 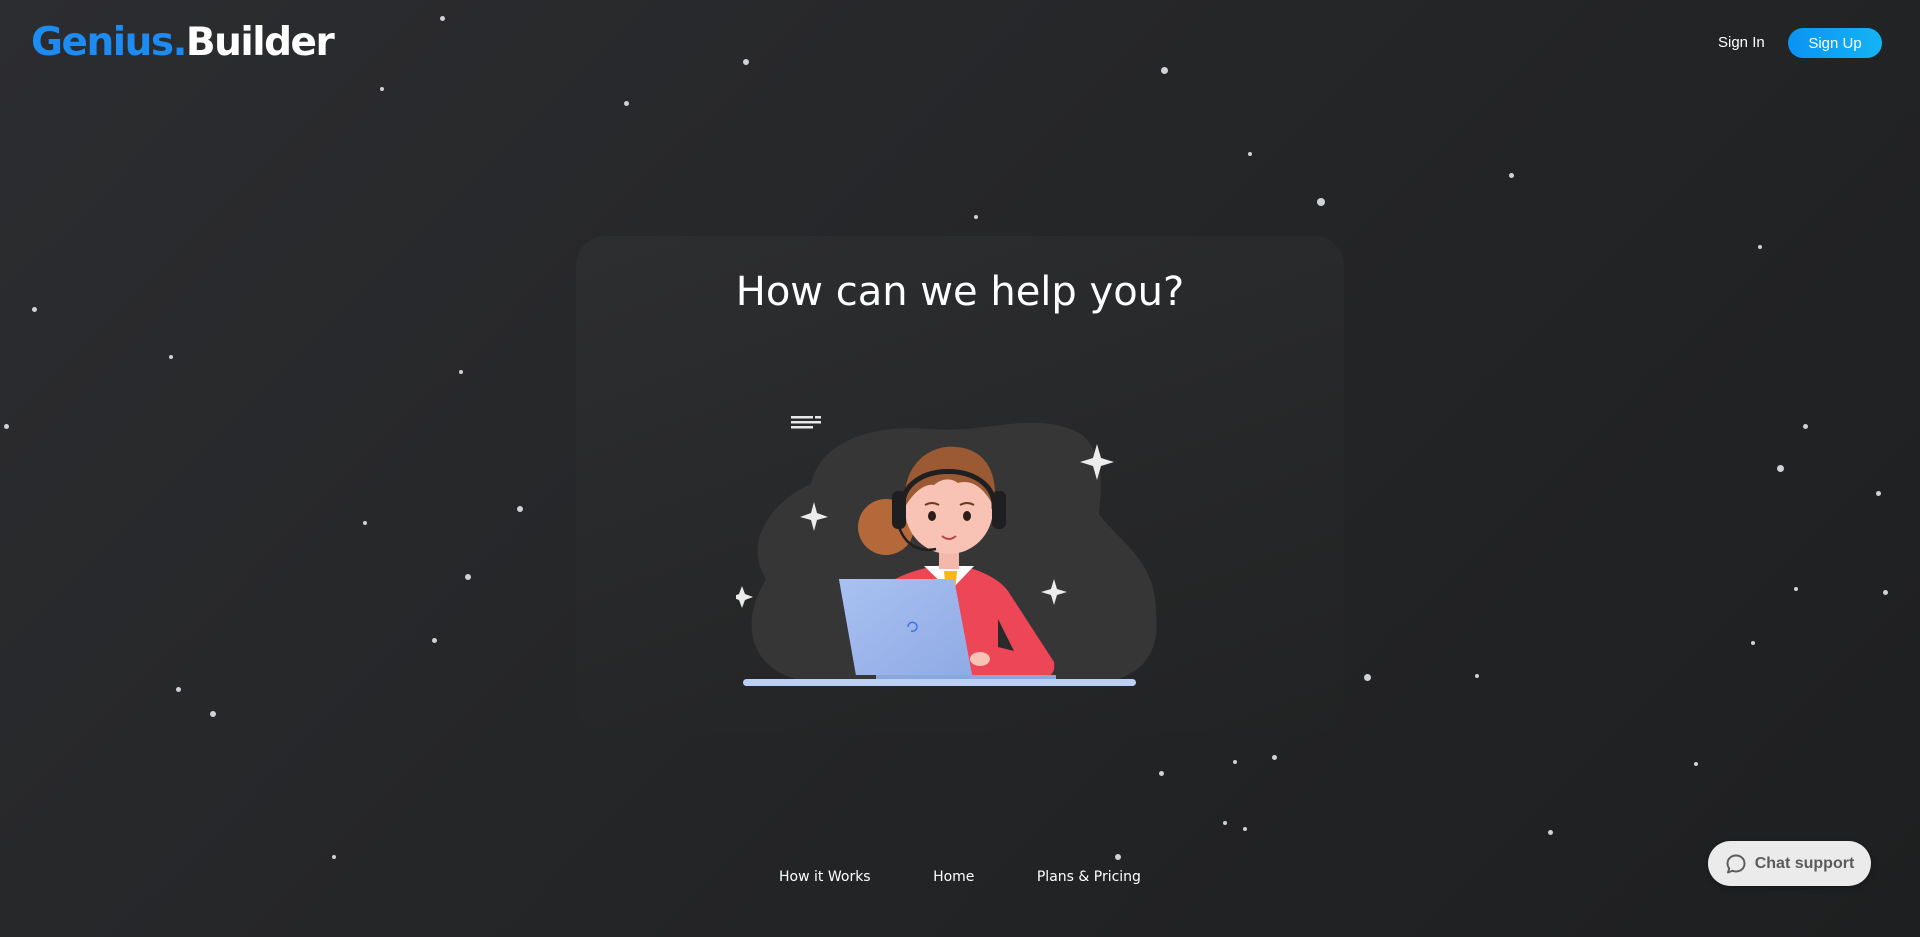 I want to click on chat-support-label: Chat support, so click(x=1804, y=863).